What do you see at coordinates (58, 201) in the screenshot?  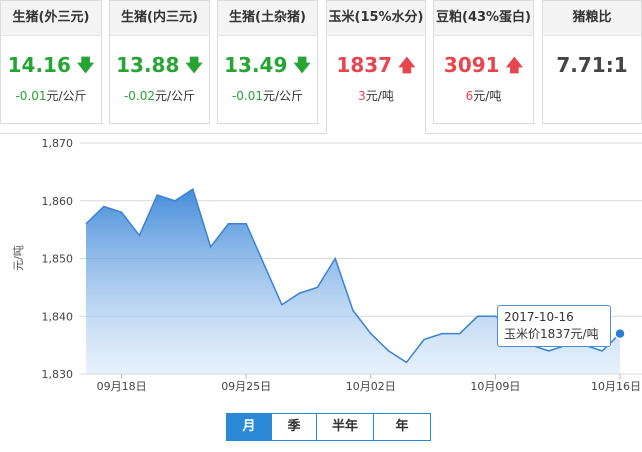 I see `y-tick-label: 1,860` at bounding box center [58, 201].